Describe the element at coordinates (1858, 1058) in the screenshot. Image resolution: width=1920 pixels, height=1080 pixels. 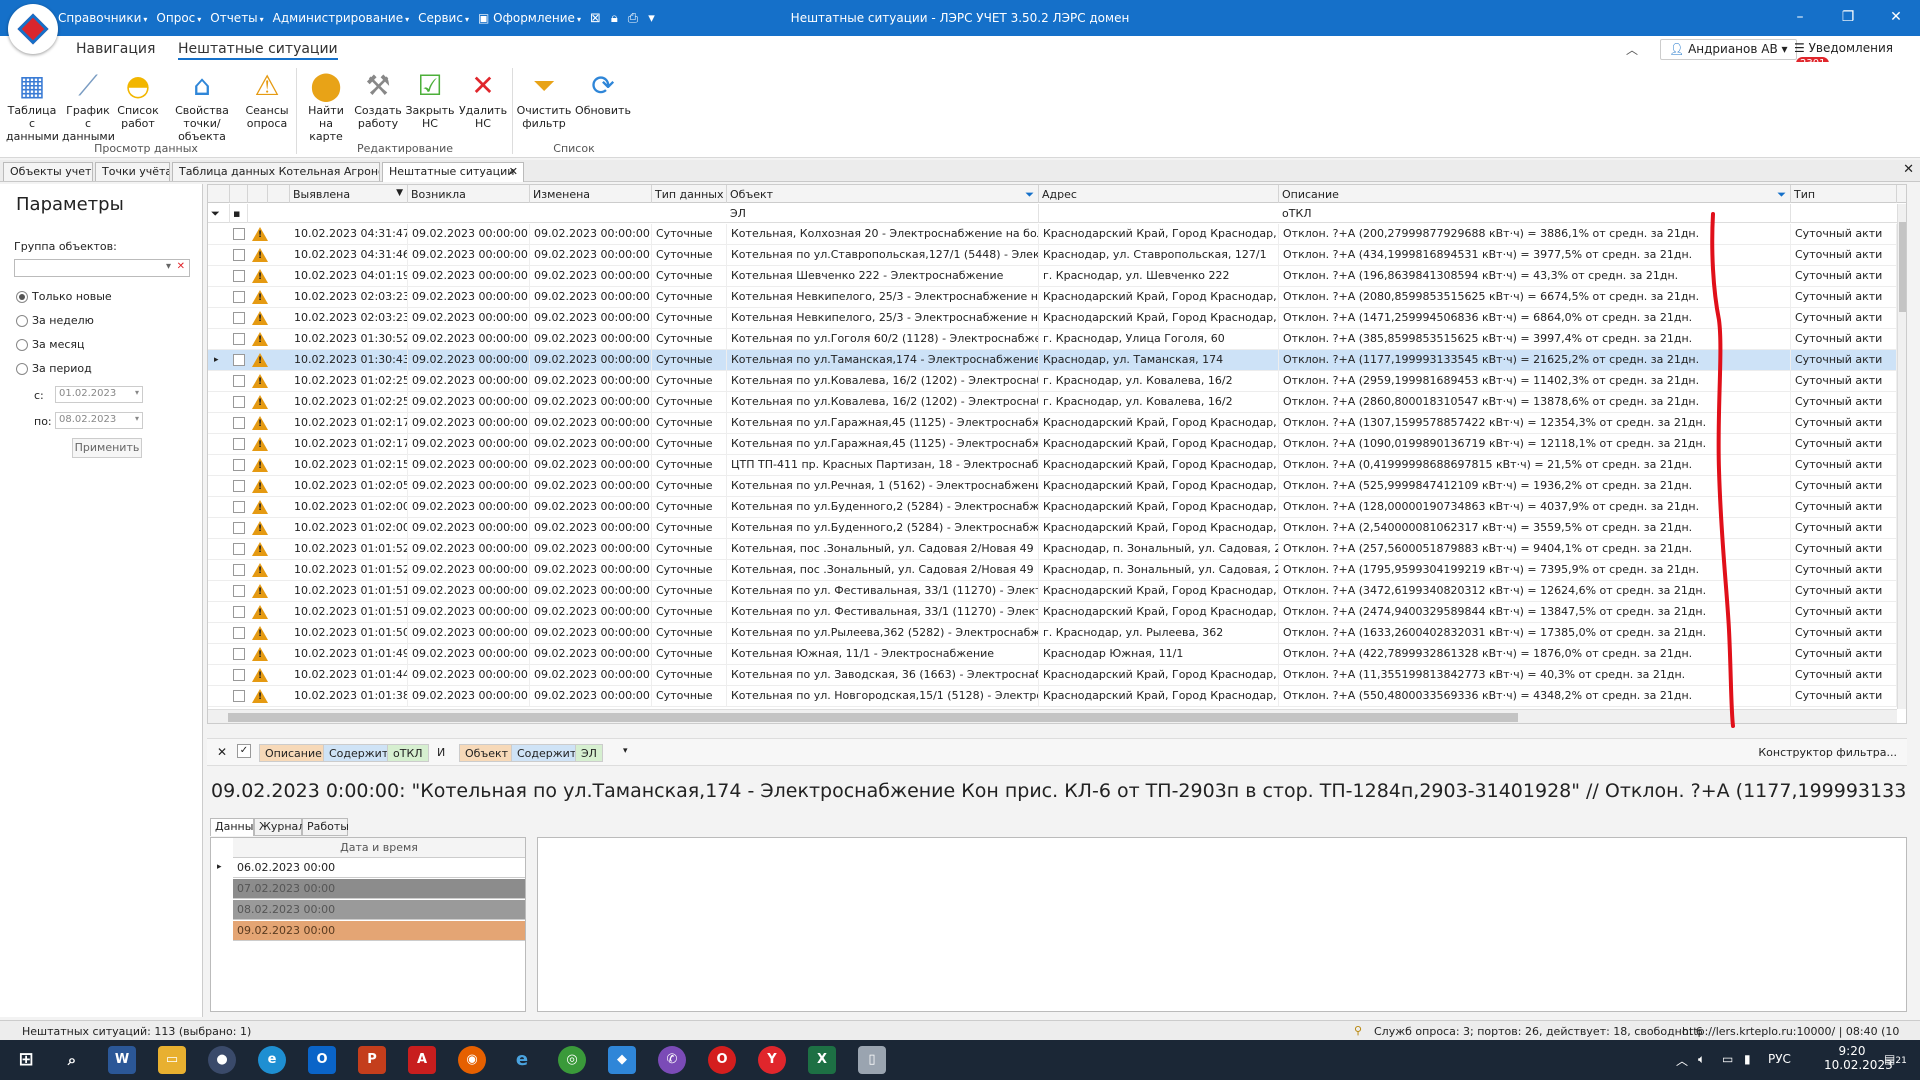
I see `clock: 9:20 10.02.2023` at that location.